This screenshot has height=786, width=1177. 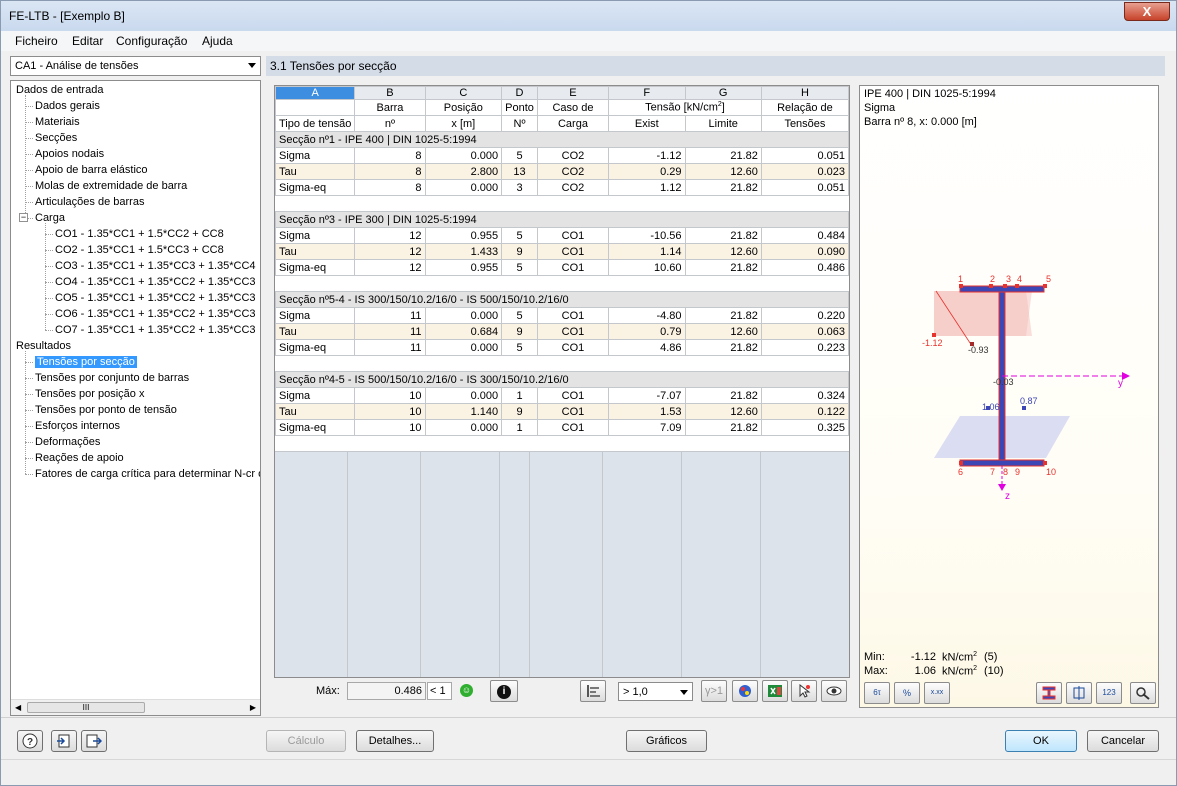 What do you see at coordinates (907, 693) in the screenshot?
I see `percent-button: %` at bounding box center [907, 693].